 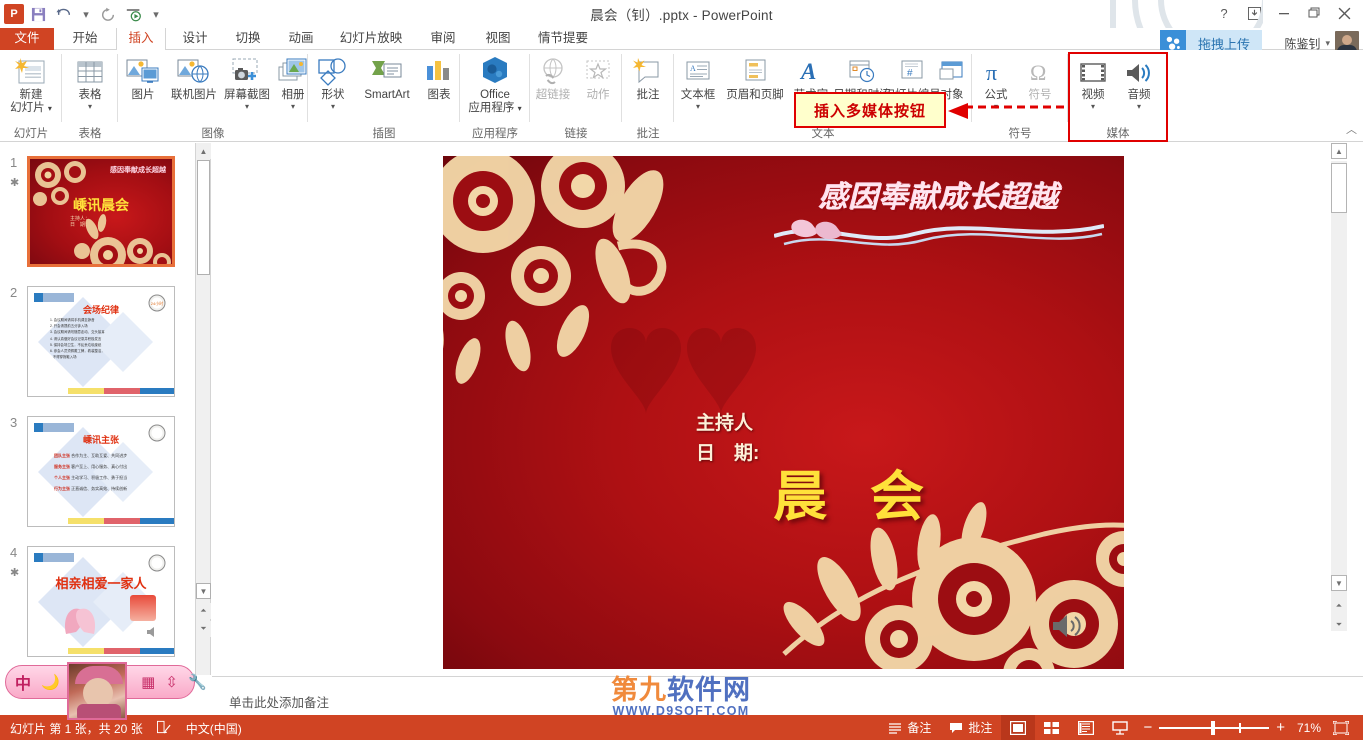 What do you see at coordinates (919, 728) in the screenshot?
I see `notes-toggle-label: 备注` at bounding box center [919, 728].